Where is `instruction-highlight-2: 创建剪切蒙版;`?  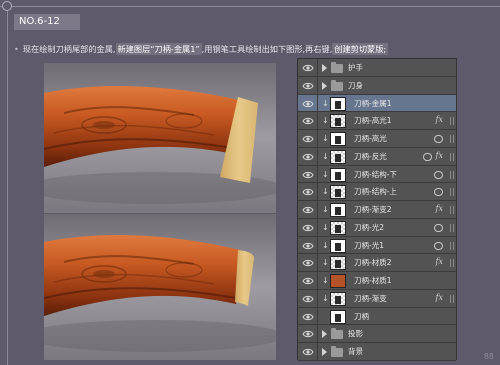
instruction-highlight-2: 创建剪切蒙版; is located at coordinates (360, 49).